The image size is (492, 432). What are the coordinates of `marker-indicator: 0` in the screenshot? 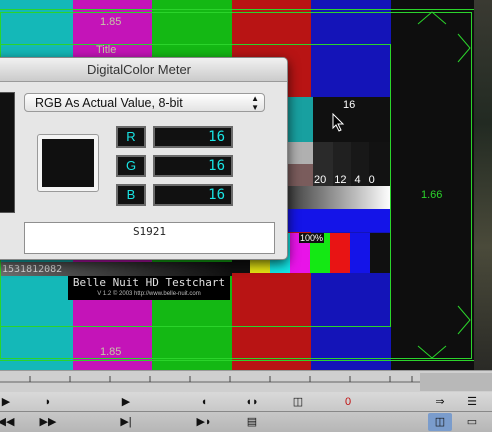 It's located at (348, 402).